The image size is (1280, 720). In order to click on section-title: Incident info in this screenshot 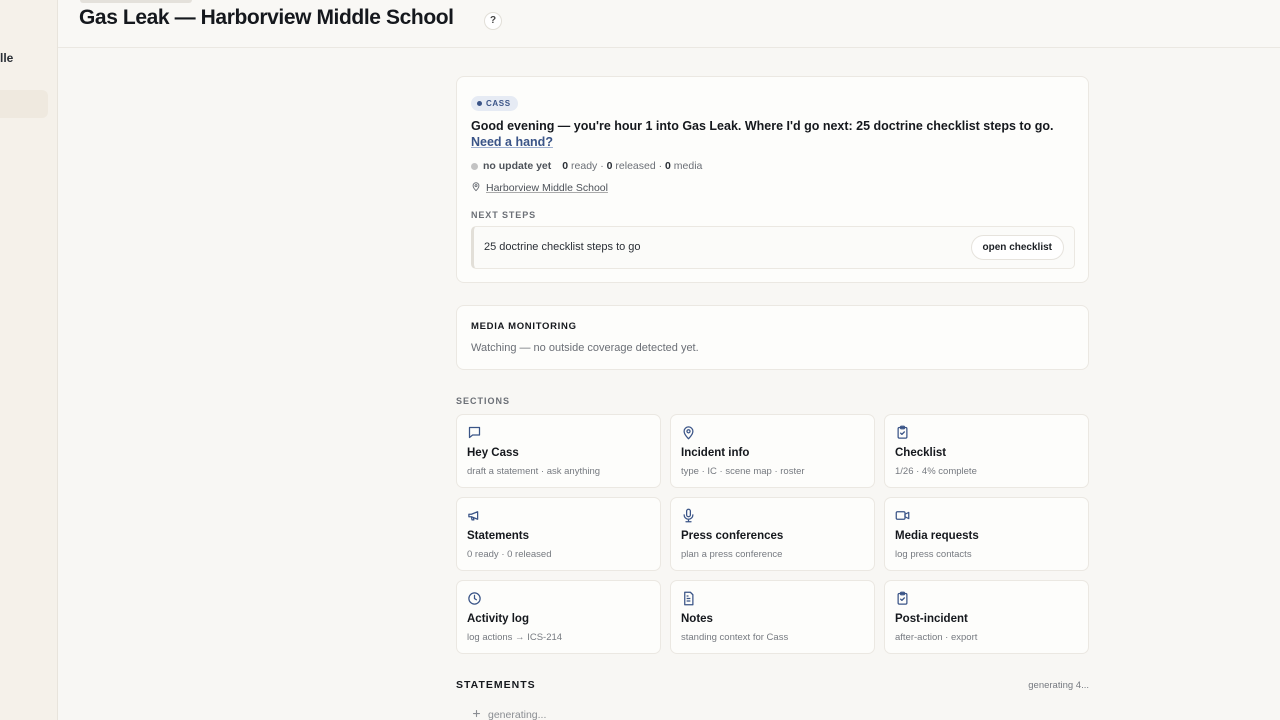, I will do `click(715, 453)`.